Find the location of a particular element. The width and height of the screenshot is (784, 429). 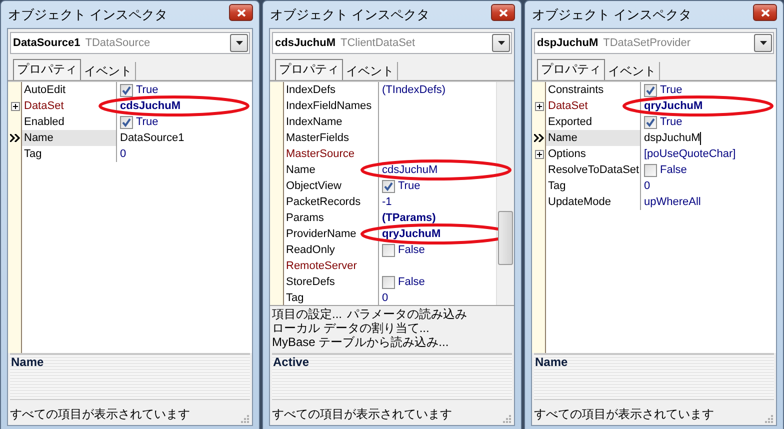

close-icon is located at coordinates (503, 12).